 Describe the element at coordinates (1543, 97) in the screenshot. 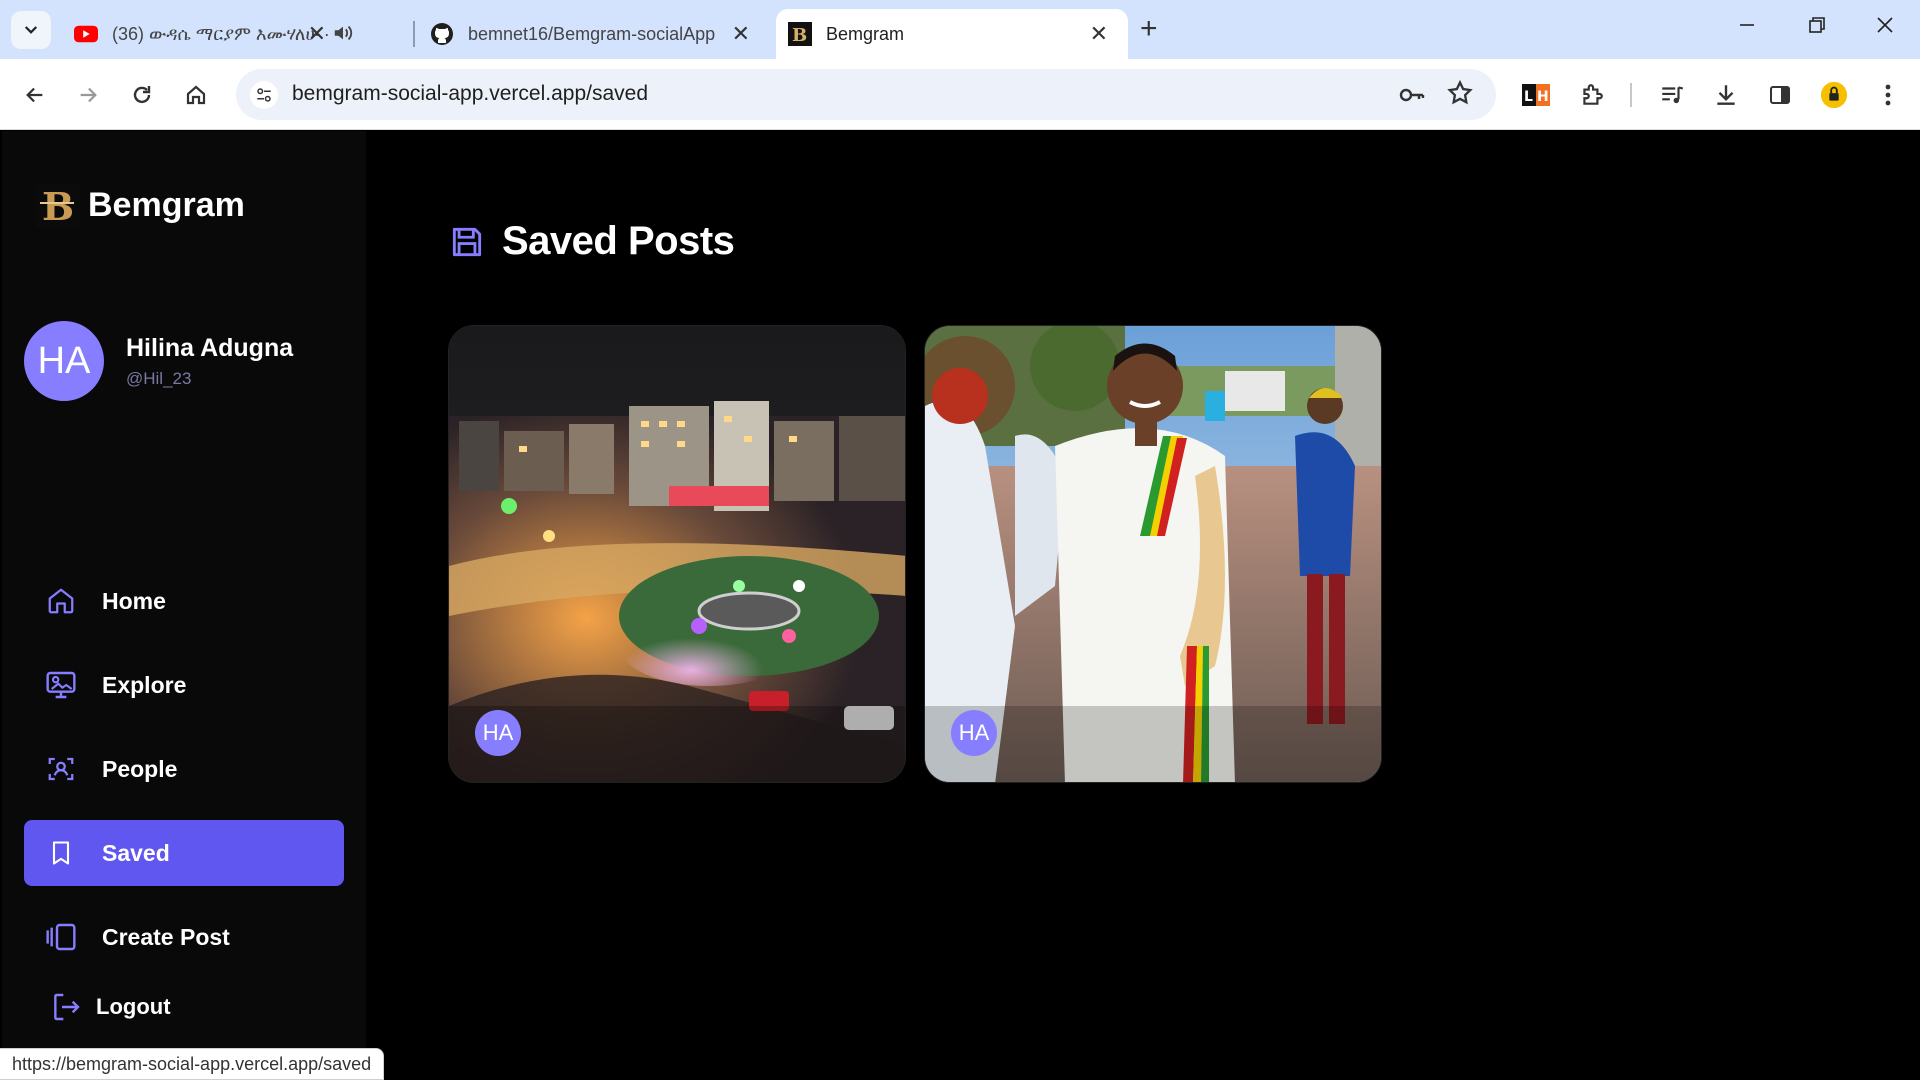

I see `svg-text: H` at that location.